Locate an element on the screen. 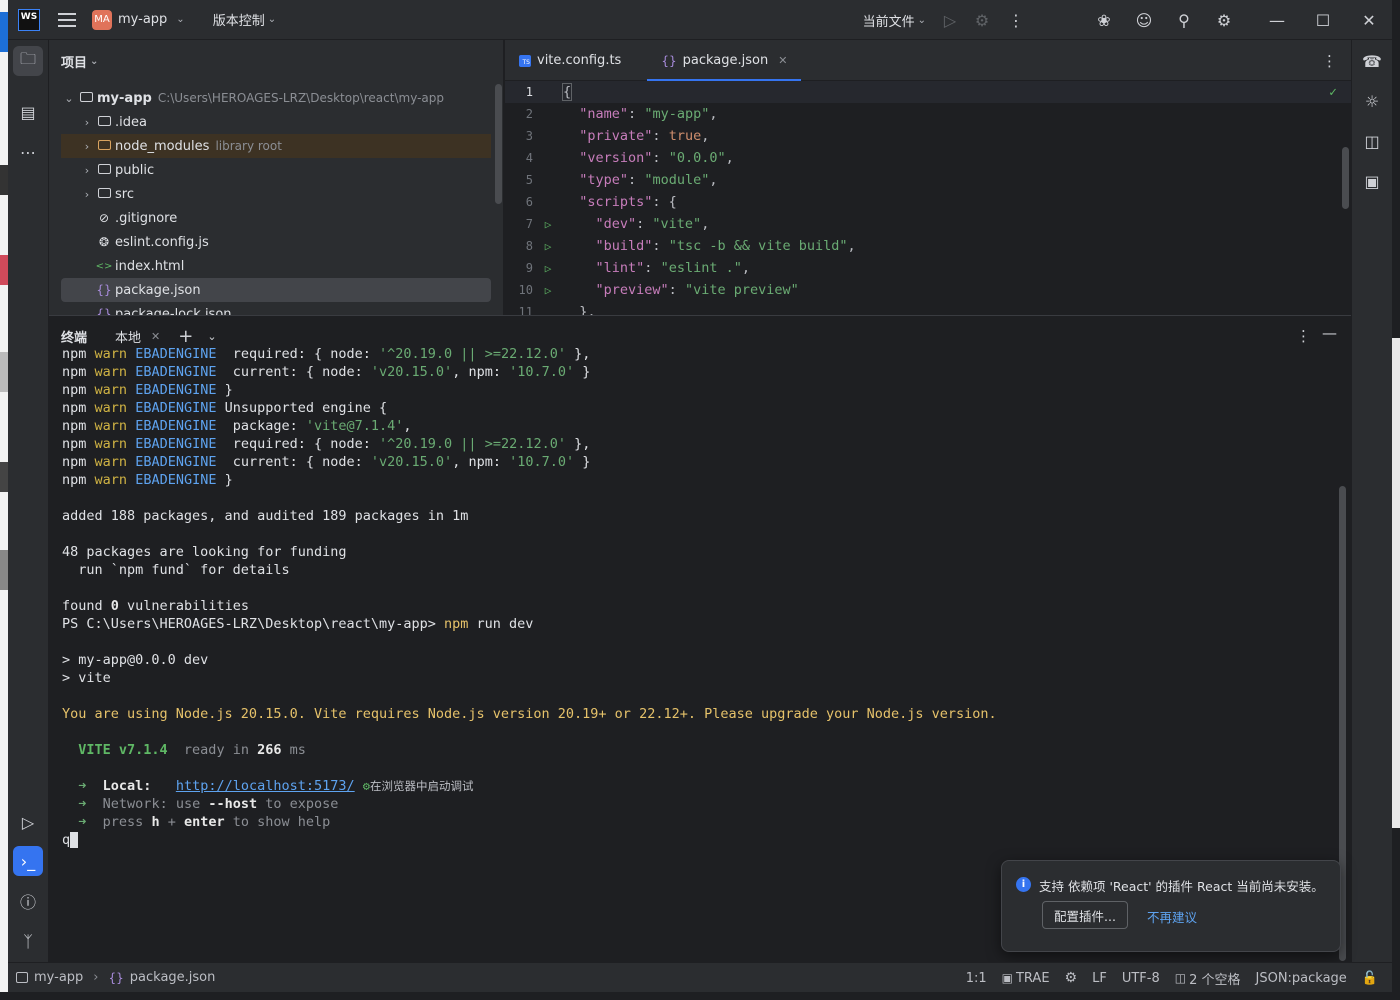  project-folder-icon: 🗀 is located at coordinates (28, 61).